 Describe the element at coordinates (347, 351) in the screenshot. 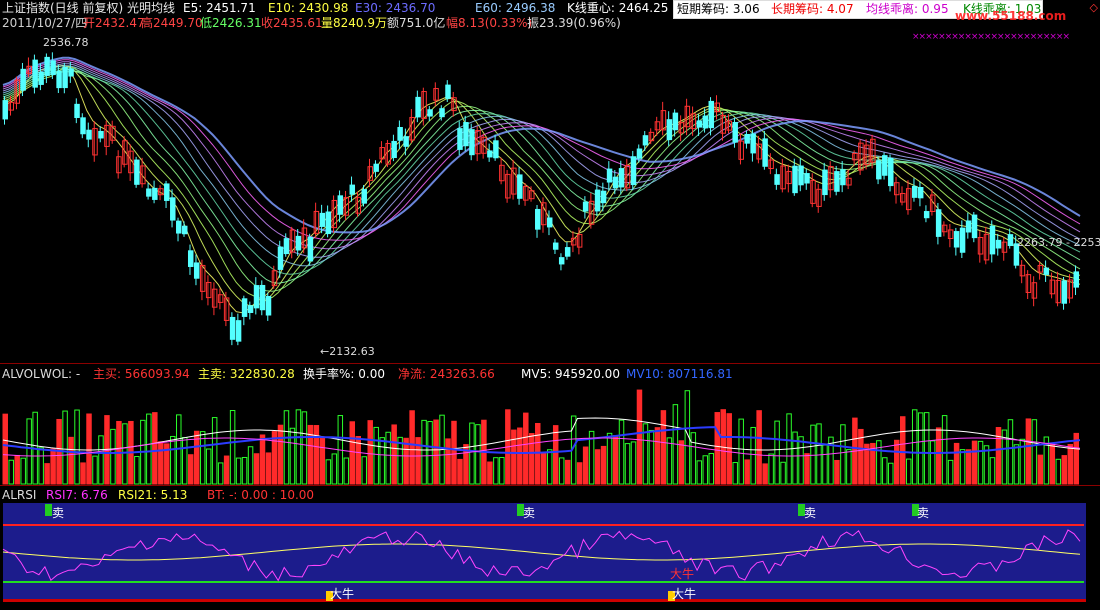

I see `low-annotation: ←2132.63` at that location.